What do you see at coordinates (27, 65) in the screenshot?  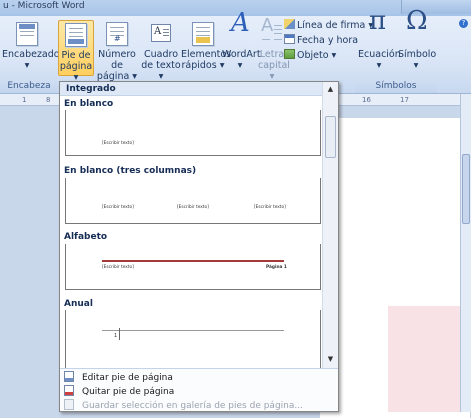 I see `encabezado-arrow: ▾` at bounding box center [27, 65].